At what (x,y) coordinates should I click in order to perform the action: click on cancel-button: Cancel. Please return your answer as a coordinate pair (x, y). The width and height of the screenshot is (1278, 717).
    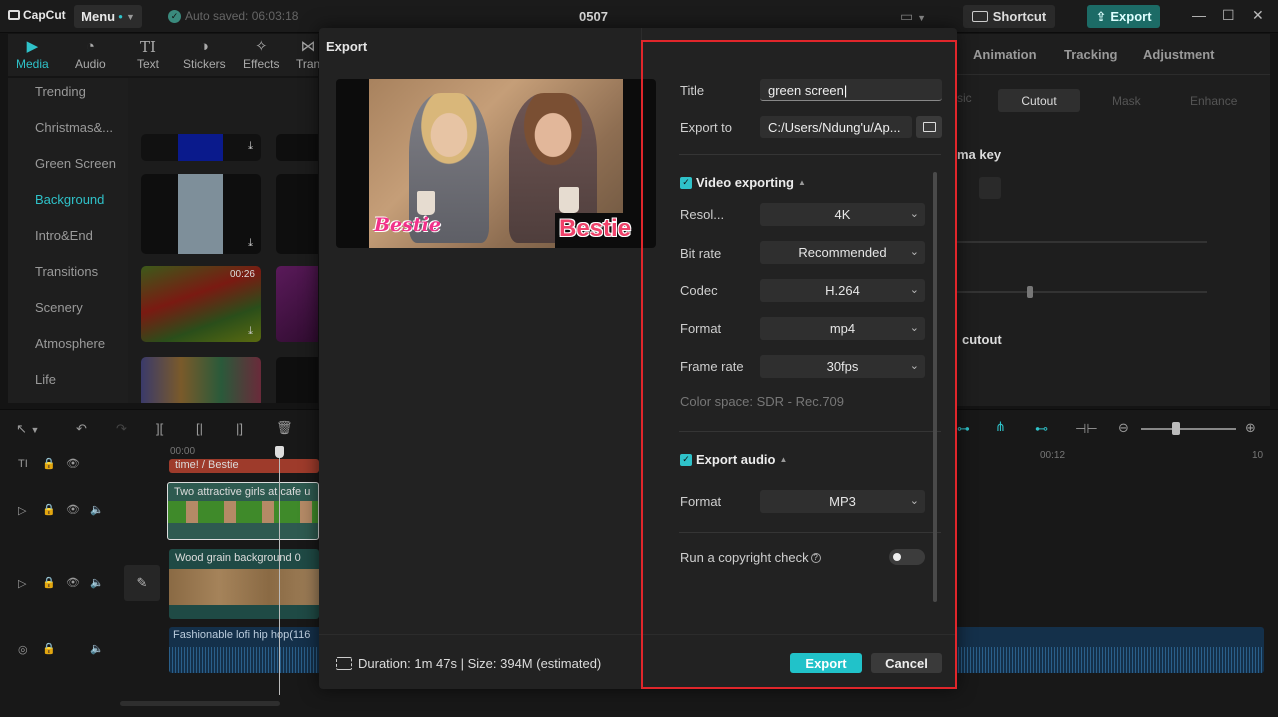
    Looking at the image, I should click on (906, 663).